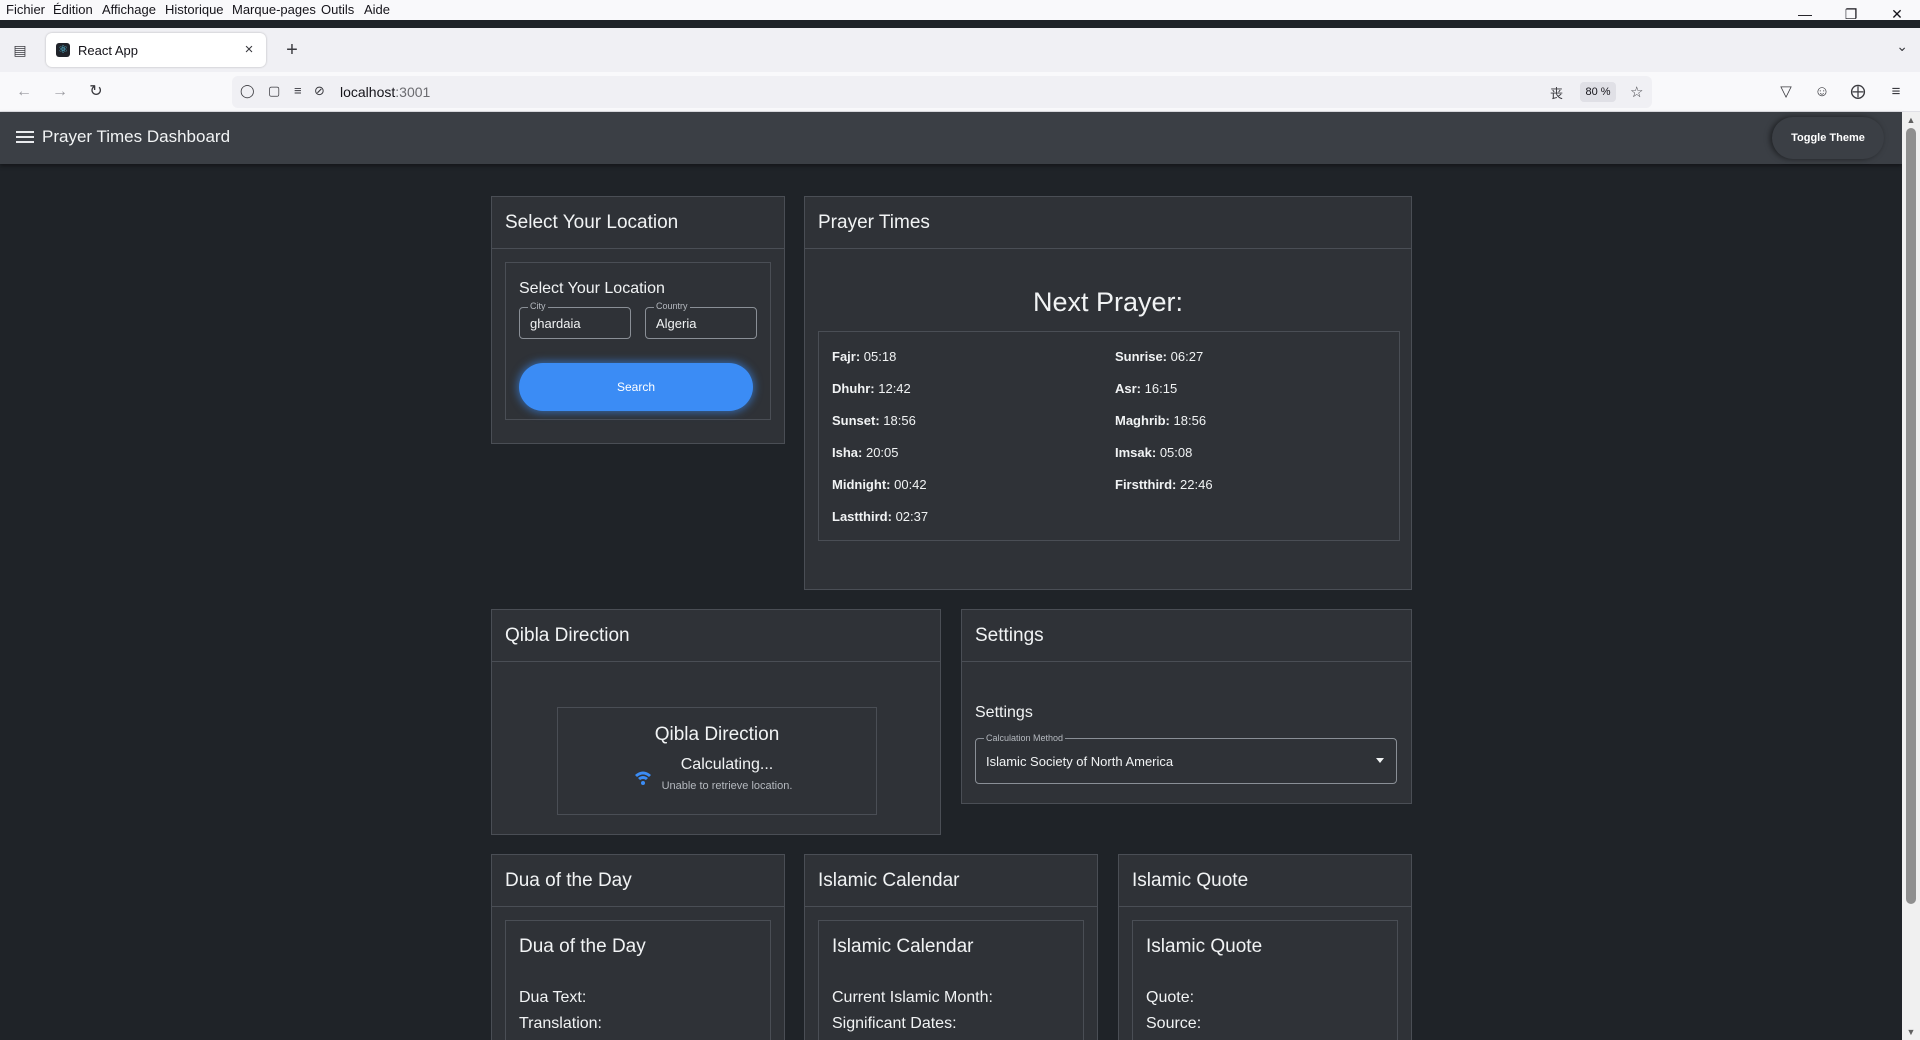 This screenshot has height=1040, width=1920. What do you see at coordinates (292, 50) in the screenshot?
I see `new-tab-icon: +` at bounding box center [292, 50].